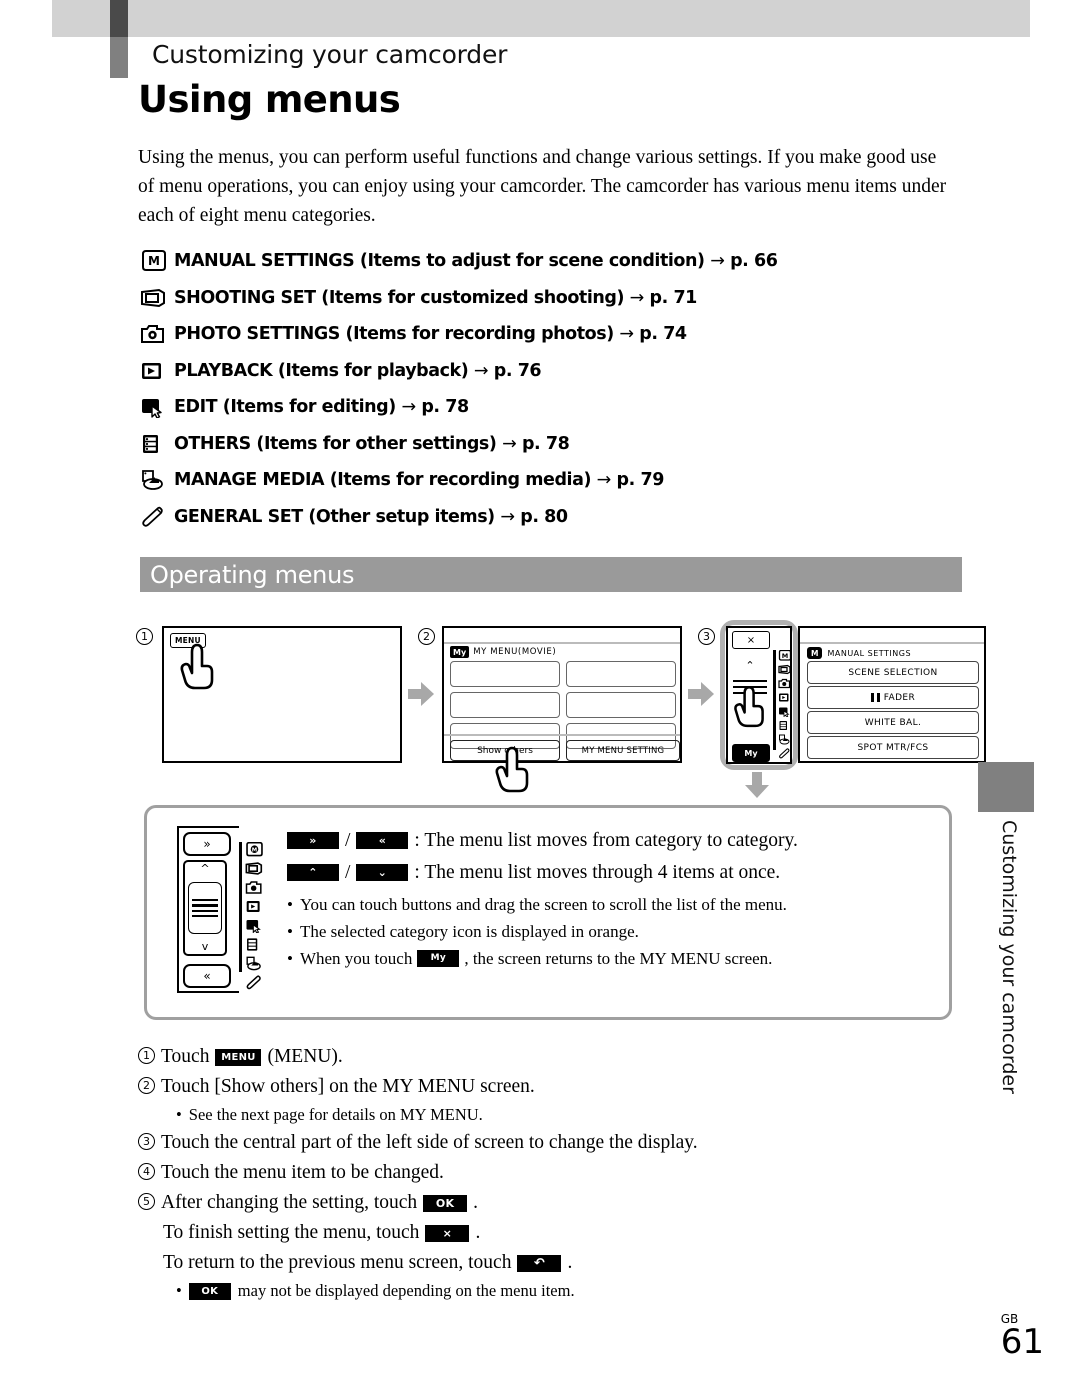 Image resolution: width=1080 pixels, height=1397 pixels. What do you see at coordinates (205, 946) in the screenshot?
I see `chevron-down-icon: v` at bounding box center [205, 946].